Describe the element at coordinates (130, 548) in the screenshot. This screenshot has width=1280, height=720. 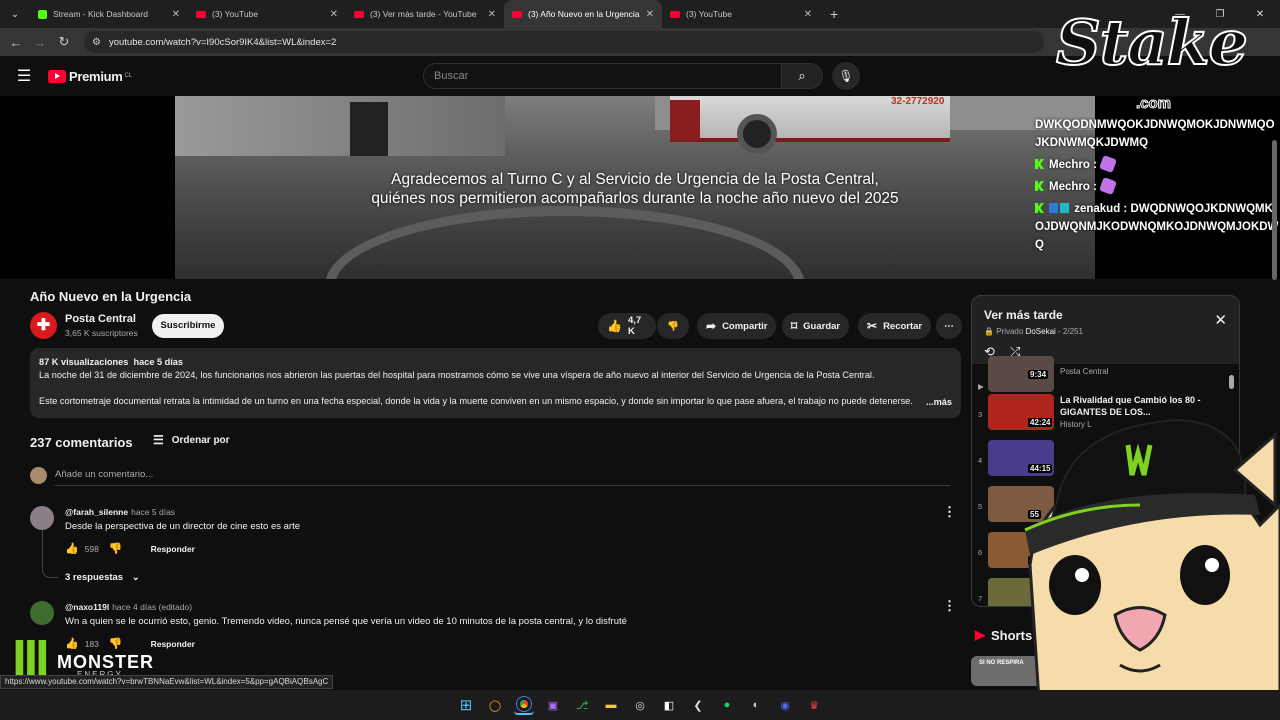
I see `comment-actions: 👍 598 👎 Responder` at that location.